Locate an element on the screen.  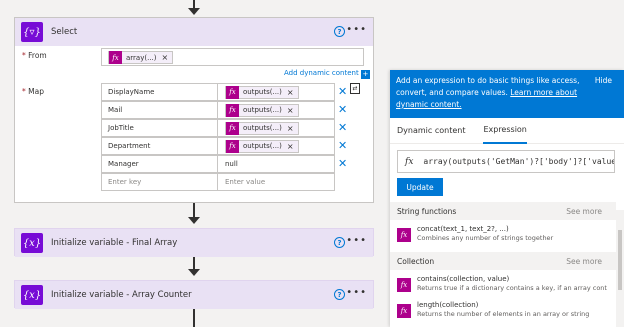
section-title: Collection is located at coordinates (416, 261).